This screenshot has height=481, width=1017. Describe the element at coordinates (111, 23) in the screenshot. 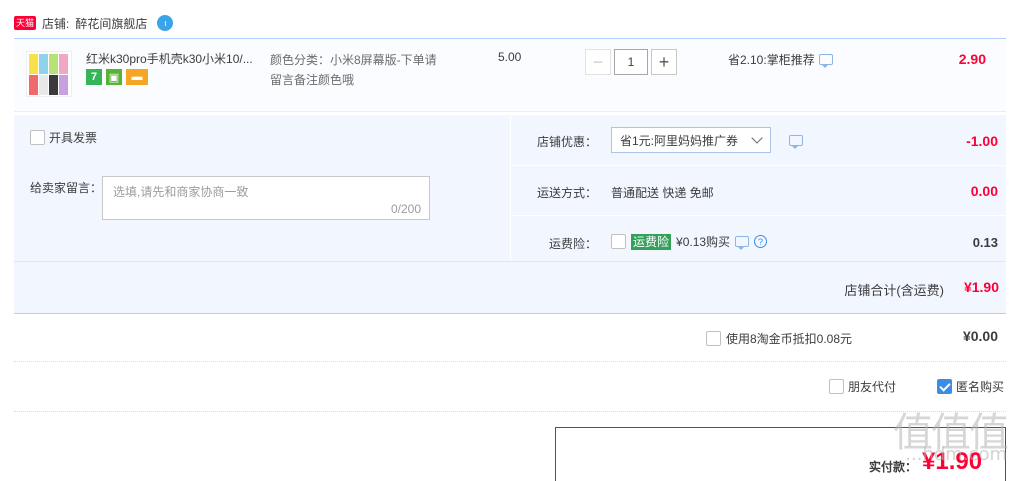

I see `store-name-link: 醉花间旗舰店` at that location.